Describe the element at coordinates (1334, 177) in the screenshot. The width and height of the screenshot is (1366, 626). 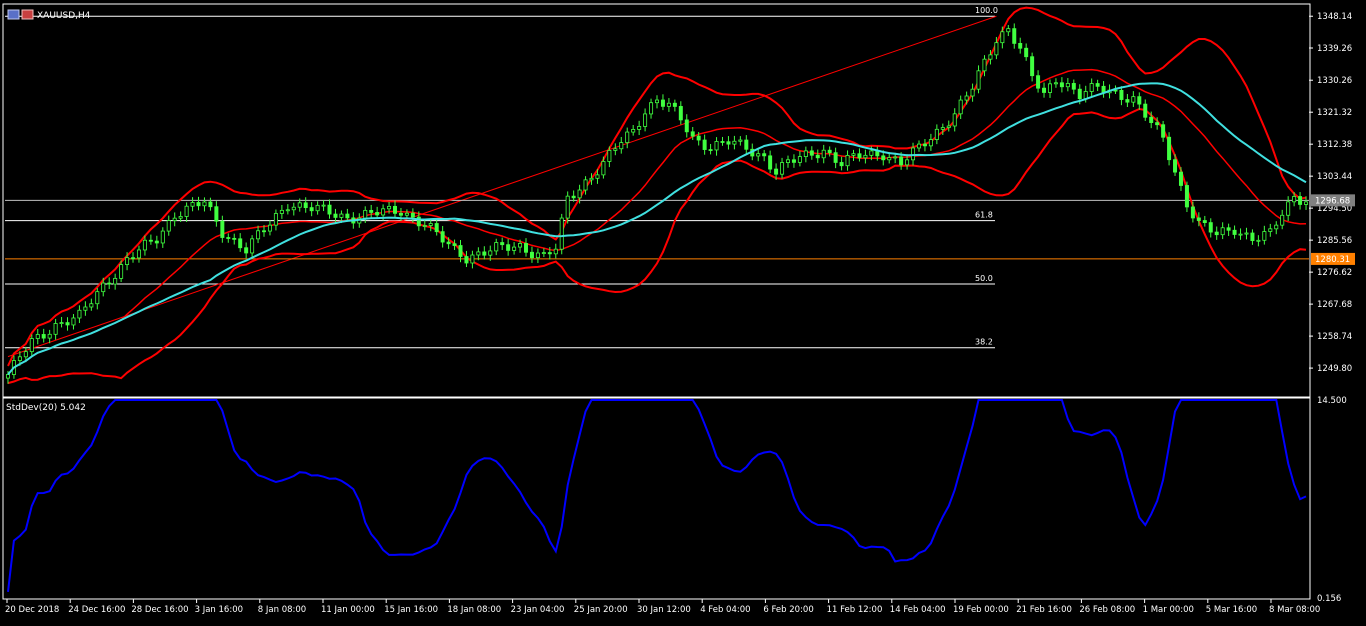
I see `y-tick-label: 1303.44` at that location.